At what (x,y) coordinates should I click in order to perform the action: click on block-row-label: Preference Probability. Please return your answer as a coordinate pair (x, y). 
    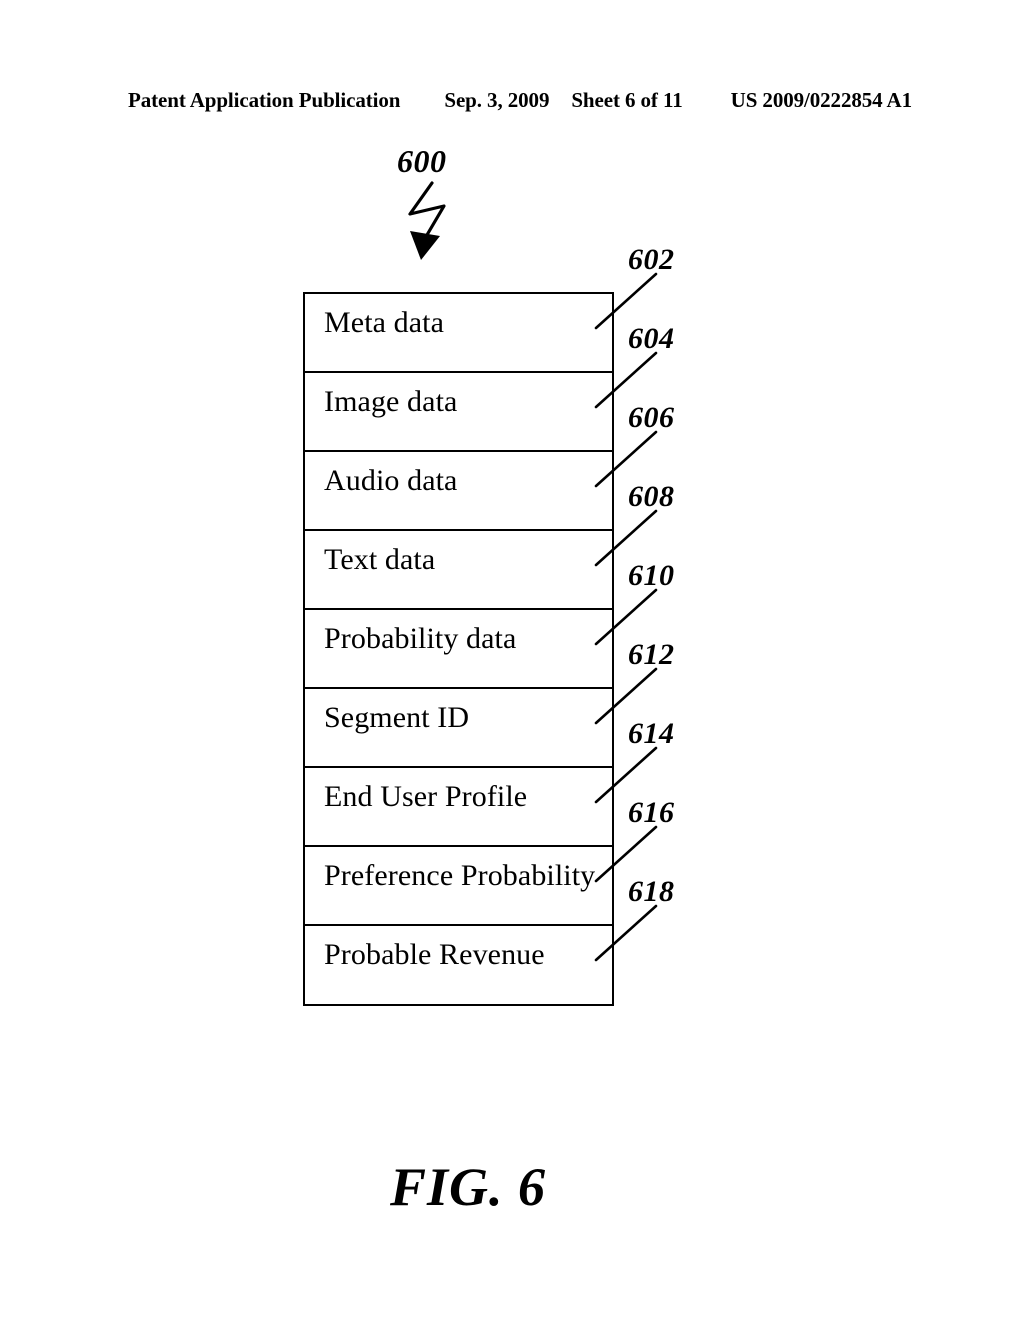
    Looking at the image, I should click on (460, 875).